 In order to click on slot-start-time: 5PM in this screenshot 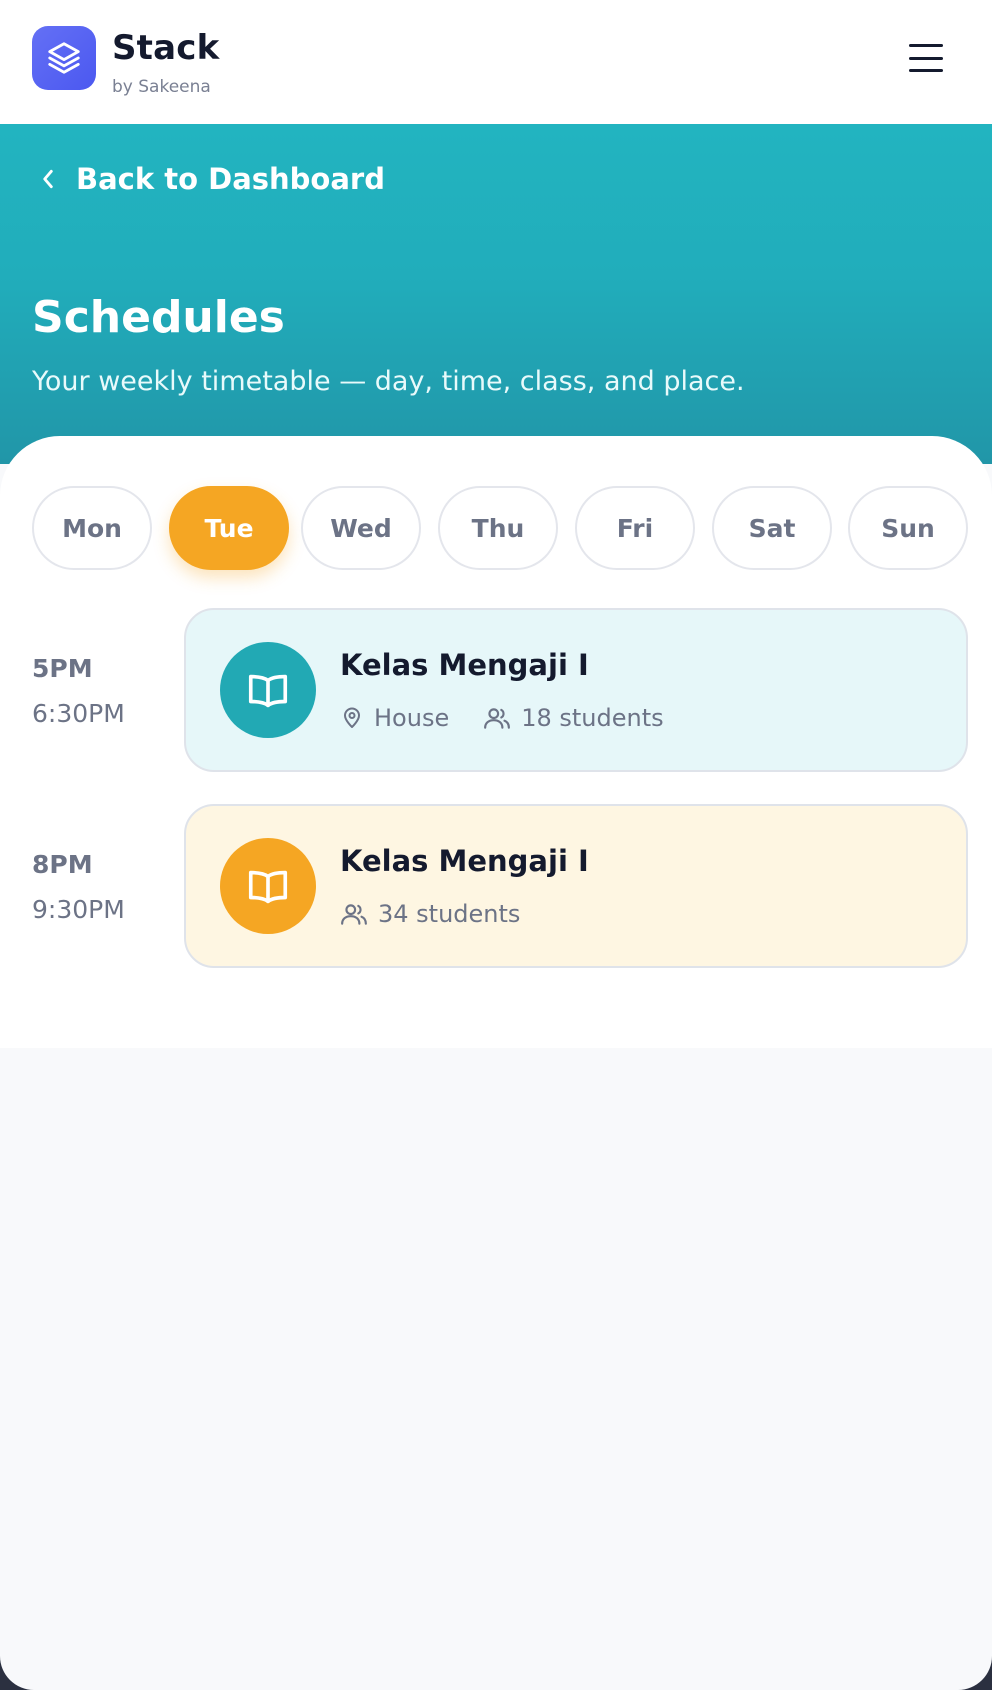, I will do `click(62, 668)`.